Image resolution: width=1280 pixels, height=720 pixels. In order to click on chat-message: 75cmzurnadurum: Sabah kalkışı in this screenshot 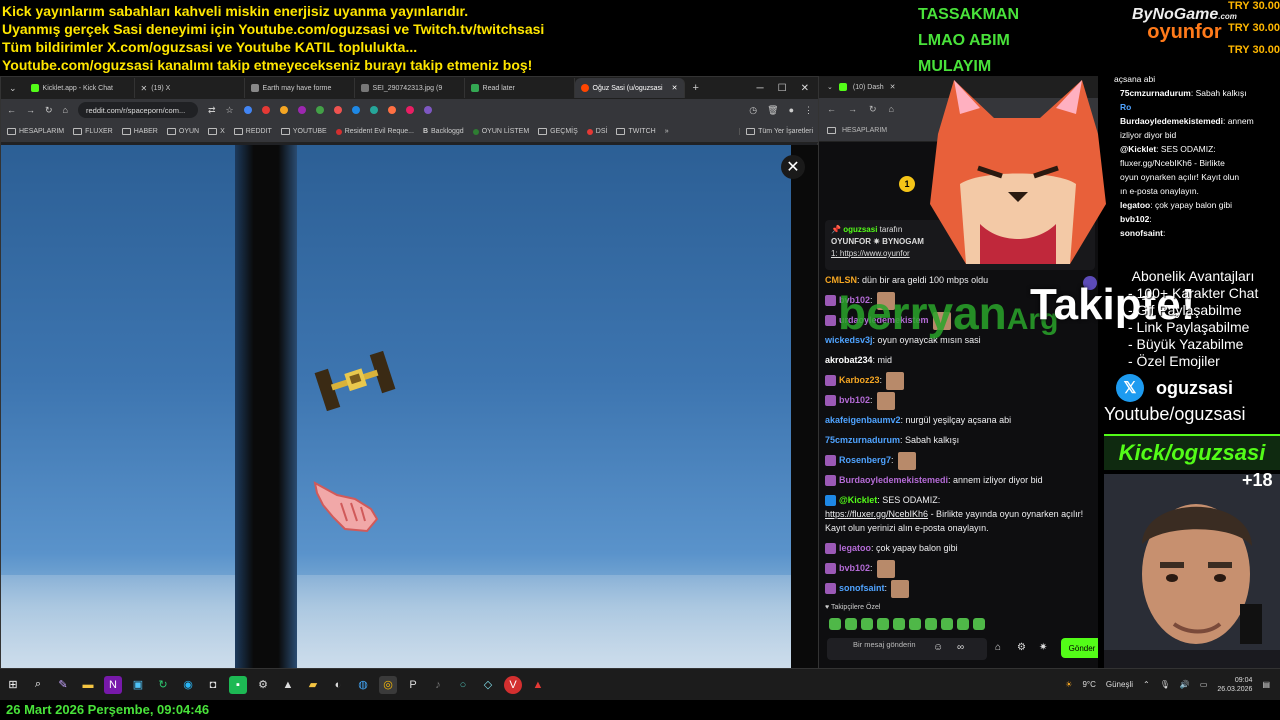, I will do `click(961, 440)`.